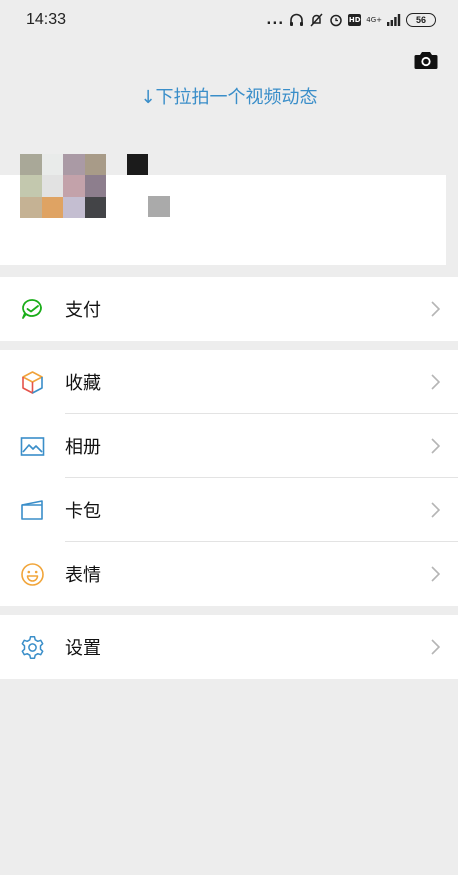 This screenshot has height=875, width=458. I want to click on menu-item-settings: 设置, so click(229, 647).